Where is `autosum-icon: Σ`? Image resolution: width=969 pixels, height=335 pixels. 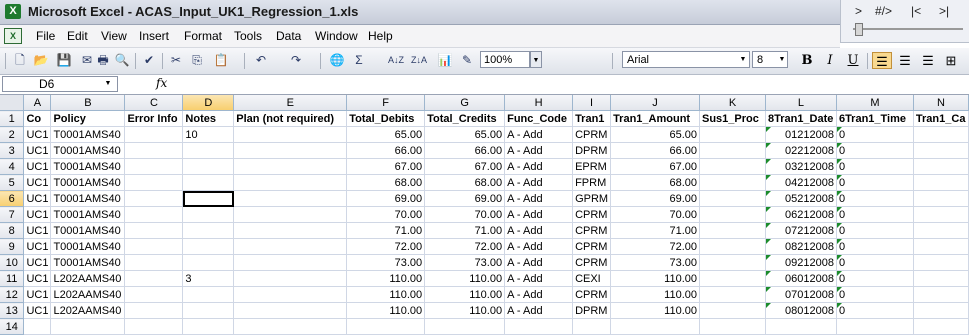 autosum-icon: Σ is located at coordinates (359, 60).